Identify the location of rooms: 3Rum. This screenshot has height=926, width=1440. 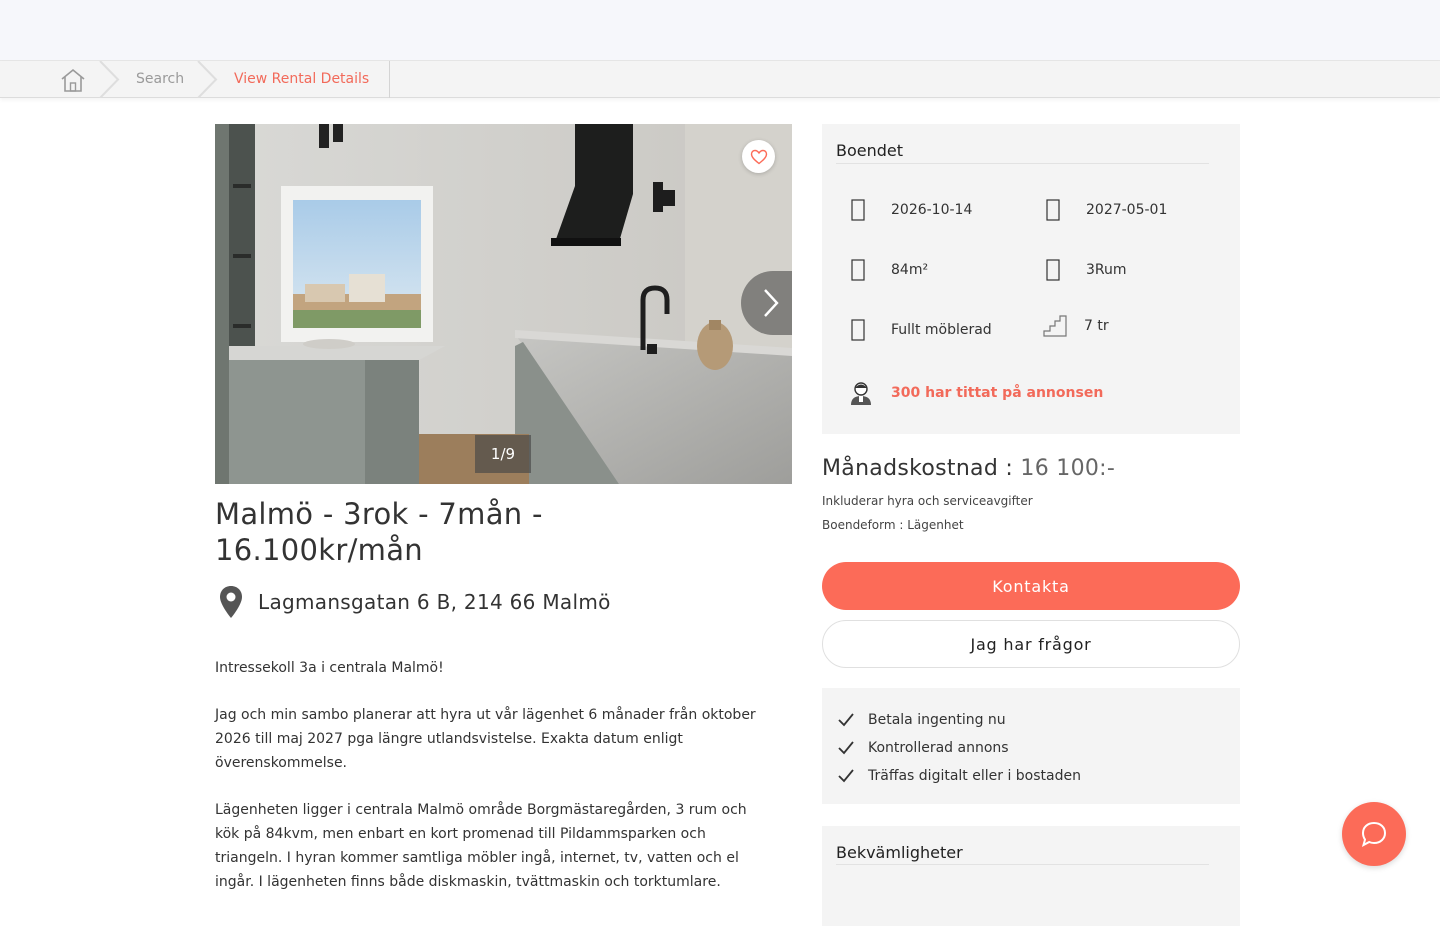
(1085, 270).